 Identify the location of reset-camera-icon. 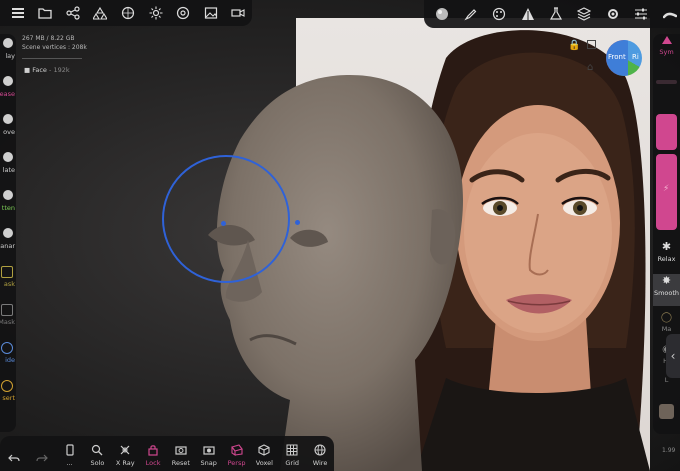
(181, 450).